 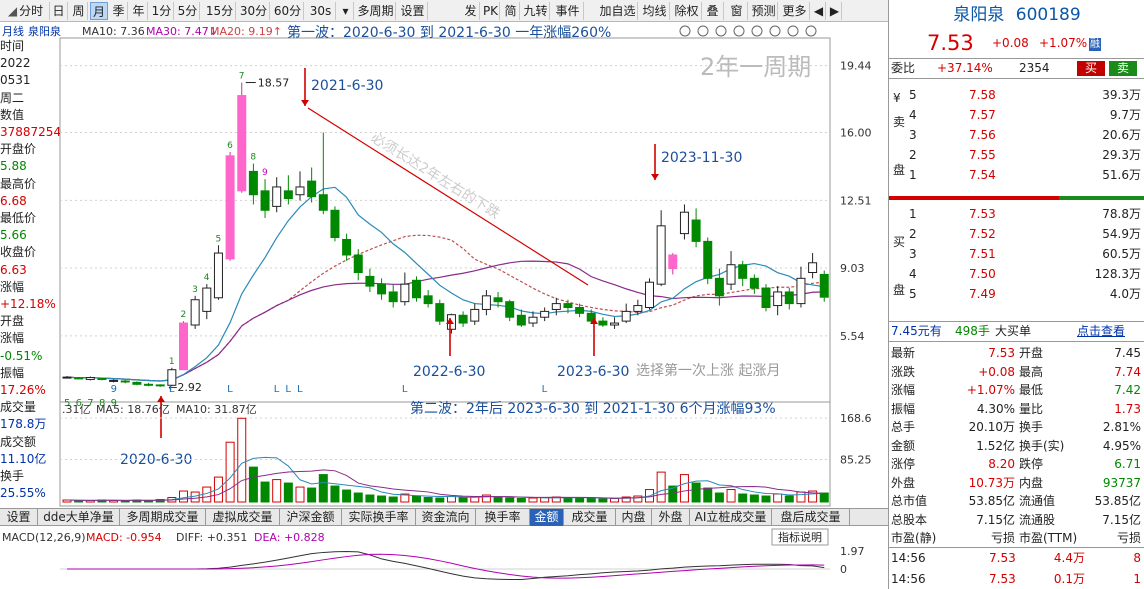 I want to click on seq-marker: 1, so click(x=172, y=362).